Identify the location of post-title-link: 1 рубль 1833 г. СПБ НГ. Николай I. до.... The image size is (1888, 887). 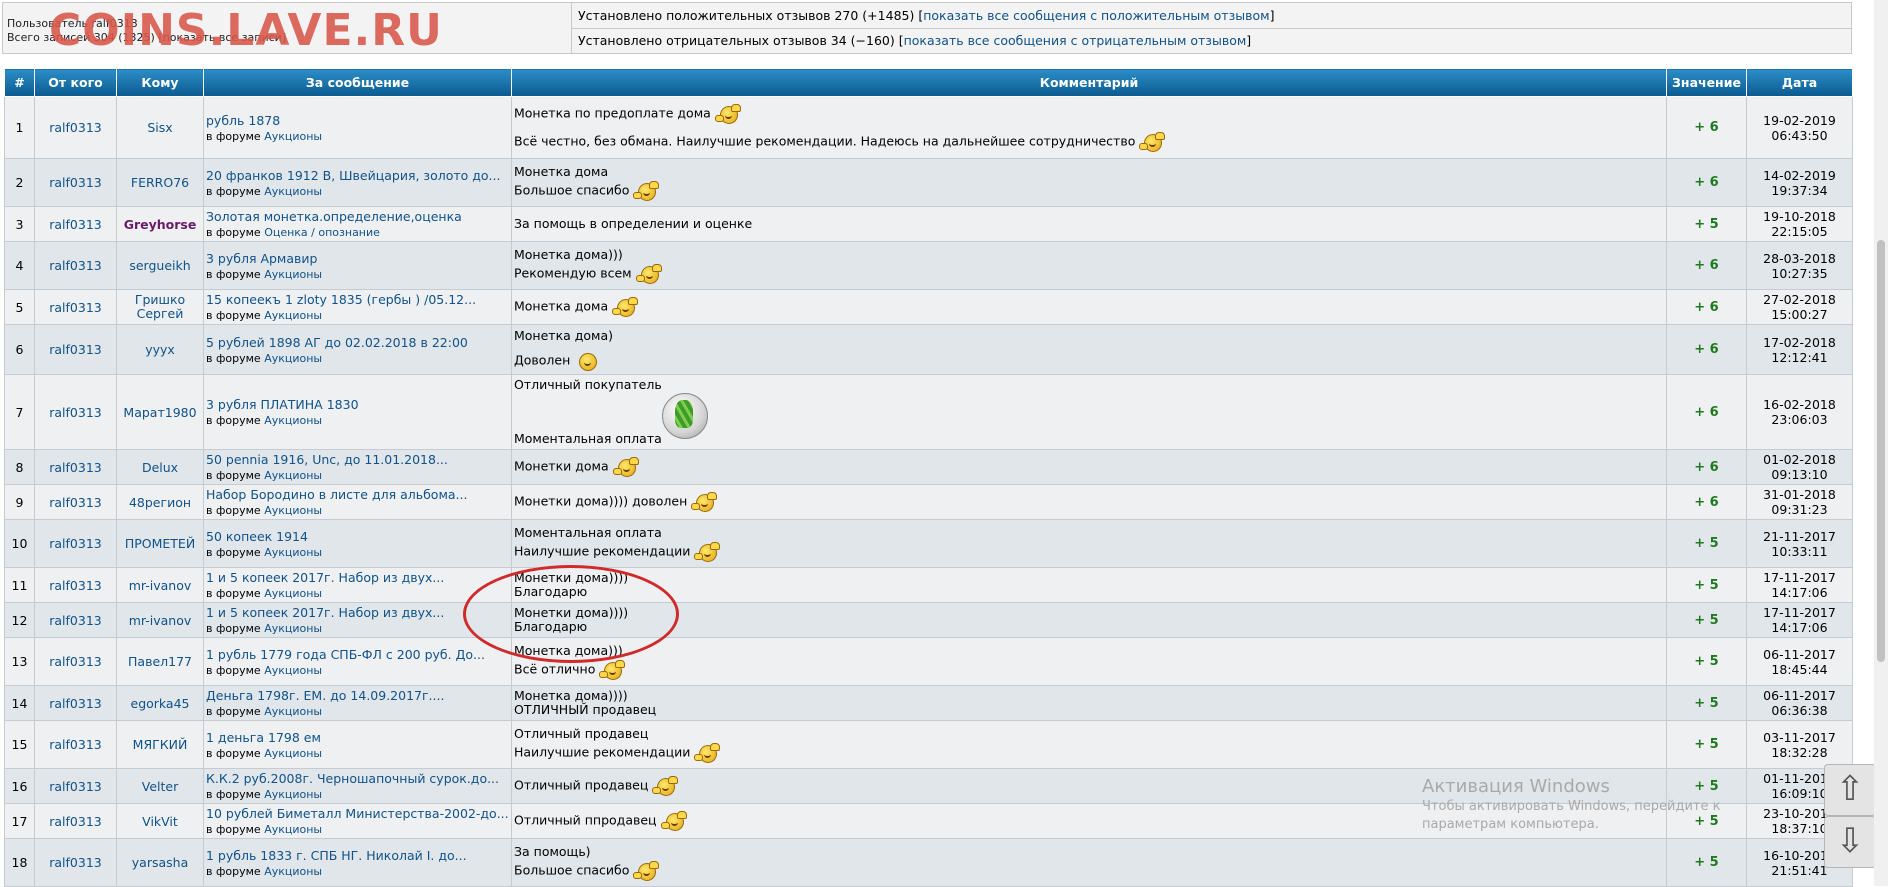
(357, 855).